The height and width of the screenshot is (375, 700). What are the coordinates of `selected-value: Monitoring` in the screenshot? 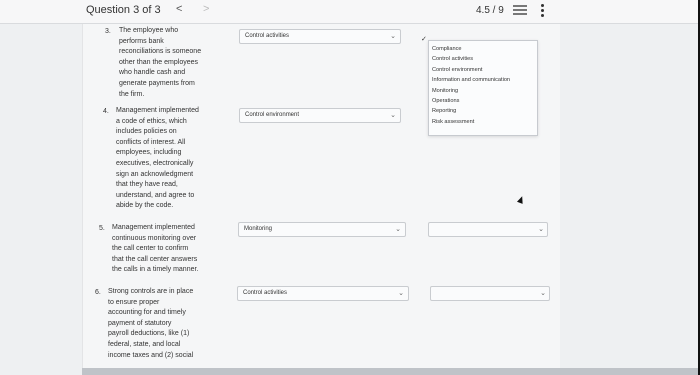 It's located at (258, 229).